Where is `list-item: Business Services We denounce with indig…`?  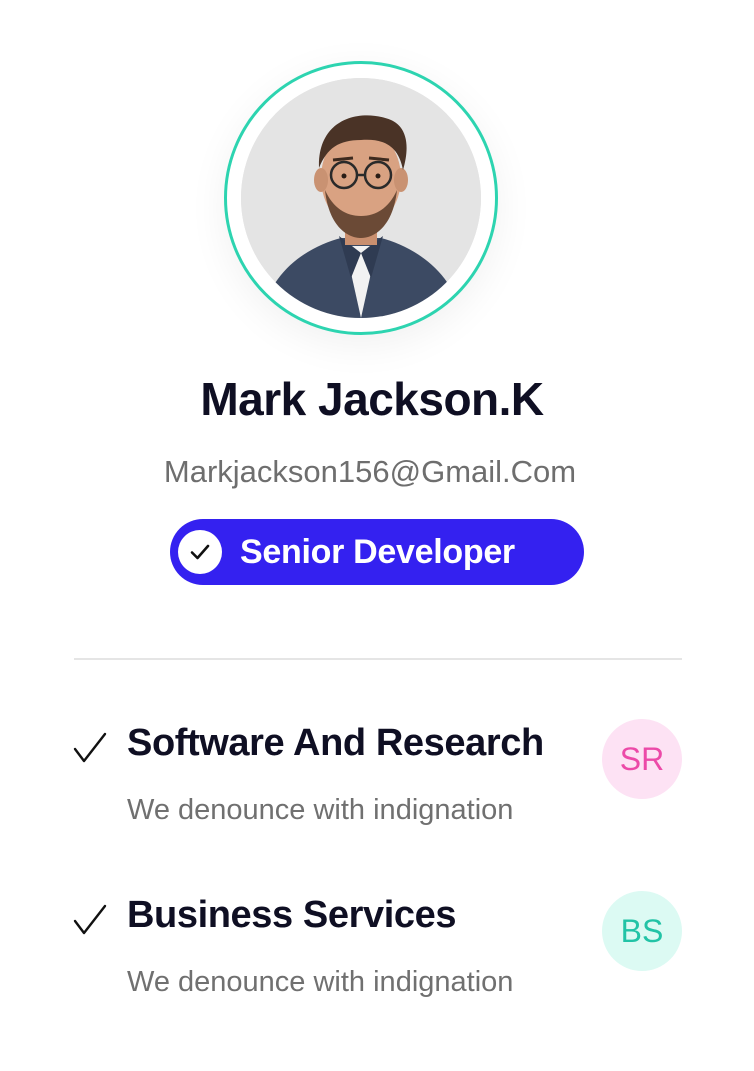 list-item: Business Services We denounce with indig… is located at coordinates (377, 952).